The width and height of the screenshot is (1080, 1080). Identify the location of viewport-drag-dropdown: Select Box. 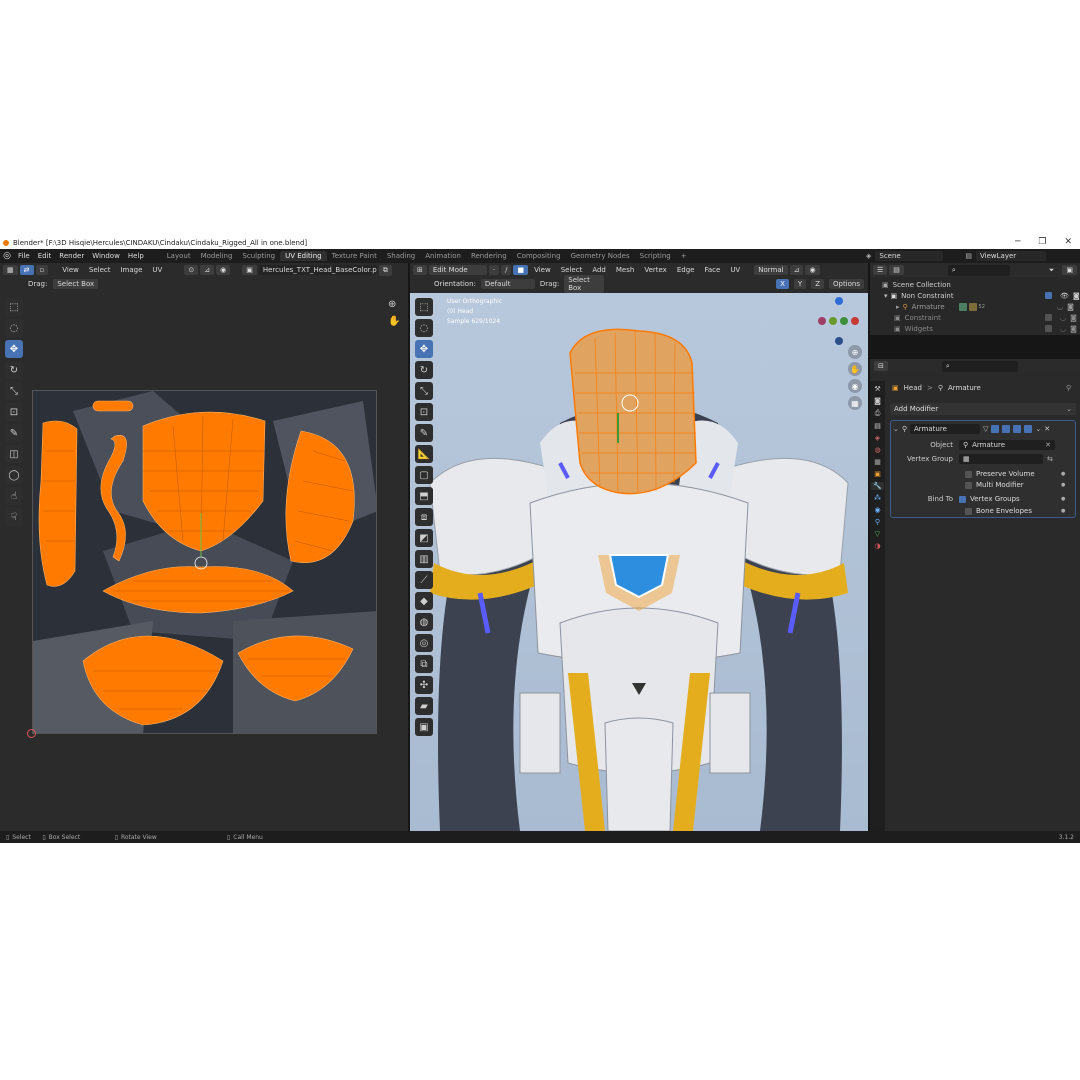
(584, 284).